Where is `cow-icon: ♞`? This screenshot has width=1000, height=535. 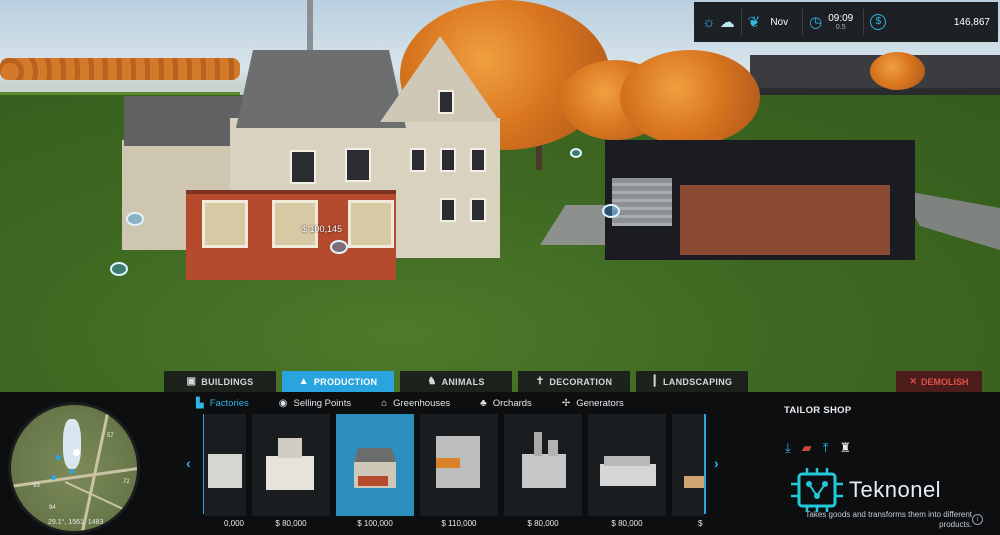 cow-icon: ♞ is located at coordinates (432, 381).